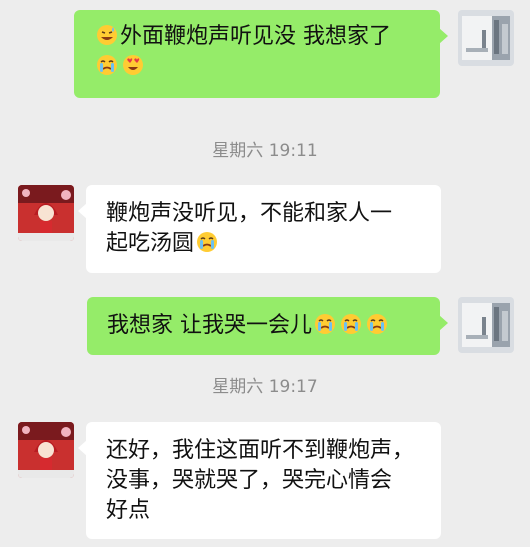  I want to click on grinning-sweat-icon, so click(107, 35).